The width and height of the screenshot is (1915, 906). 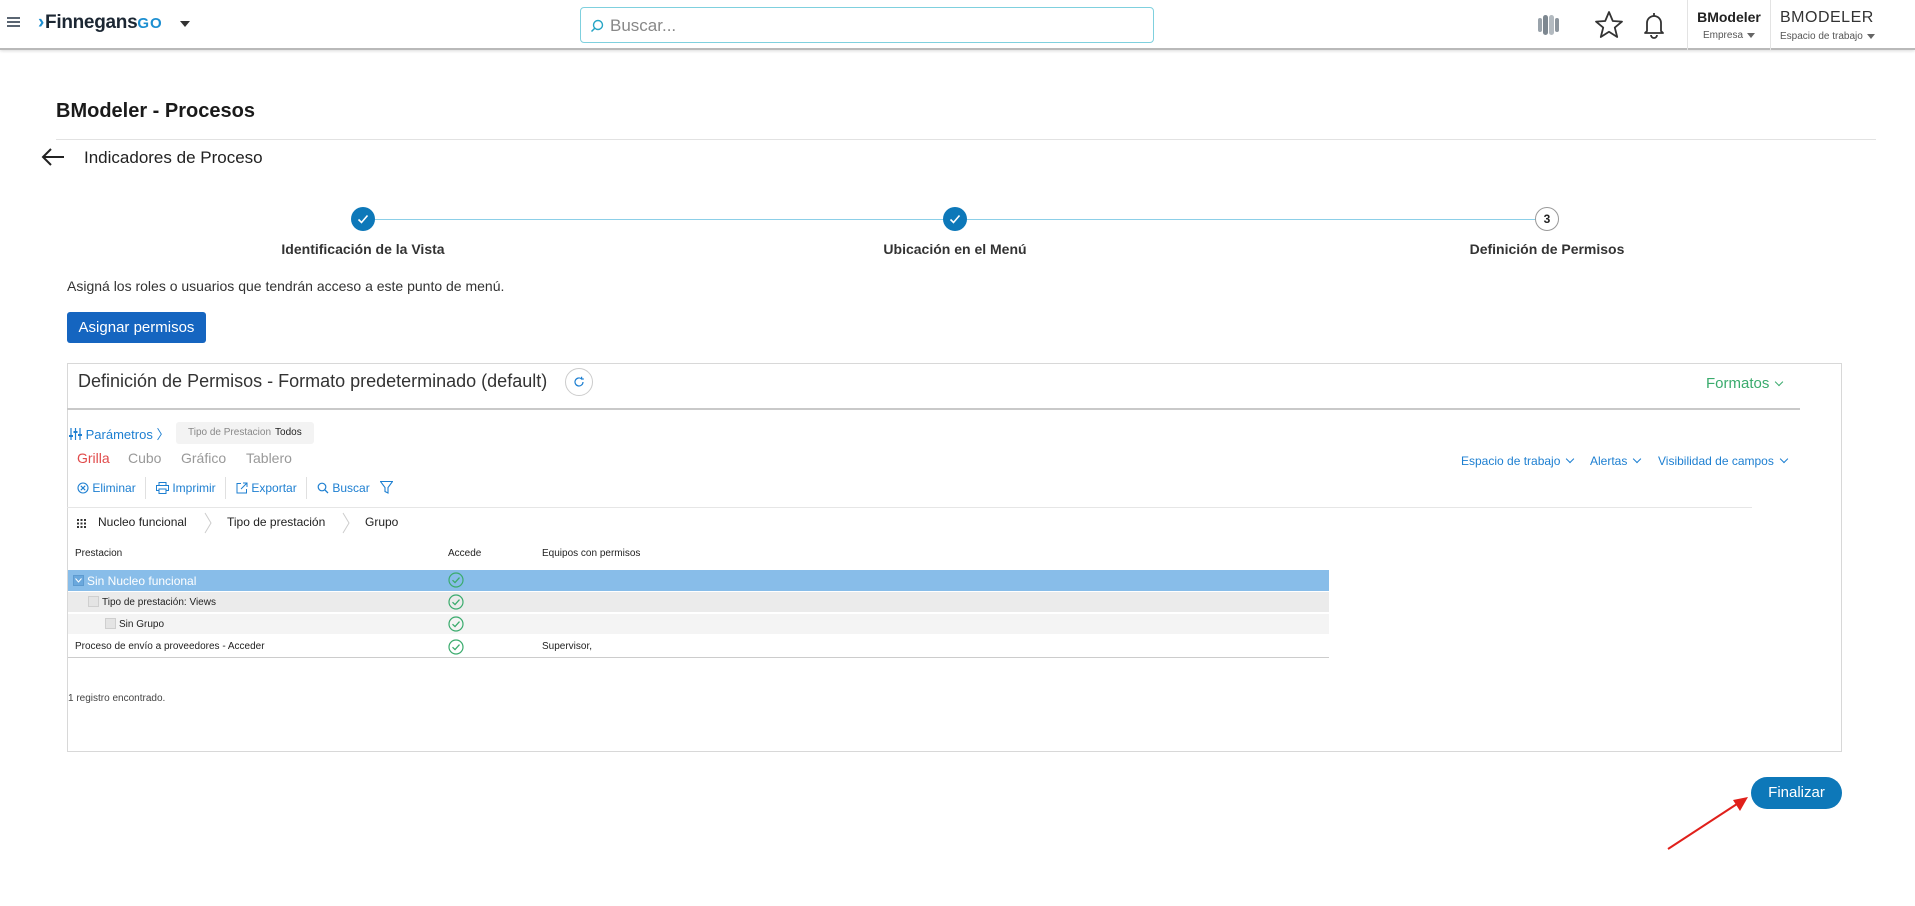 I want to click on page-title: BModeler - Procesos, so click(x=155, y=111).